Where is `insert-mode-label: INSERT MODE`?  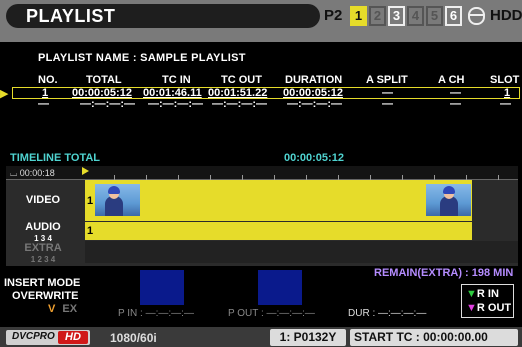
insert-mode-label: INSERT MODE is located at coordinates (42, 283).